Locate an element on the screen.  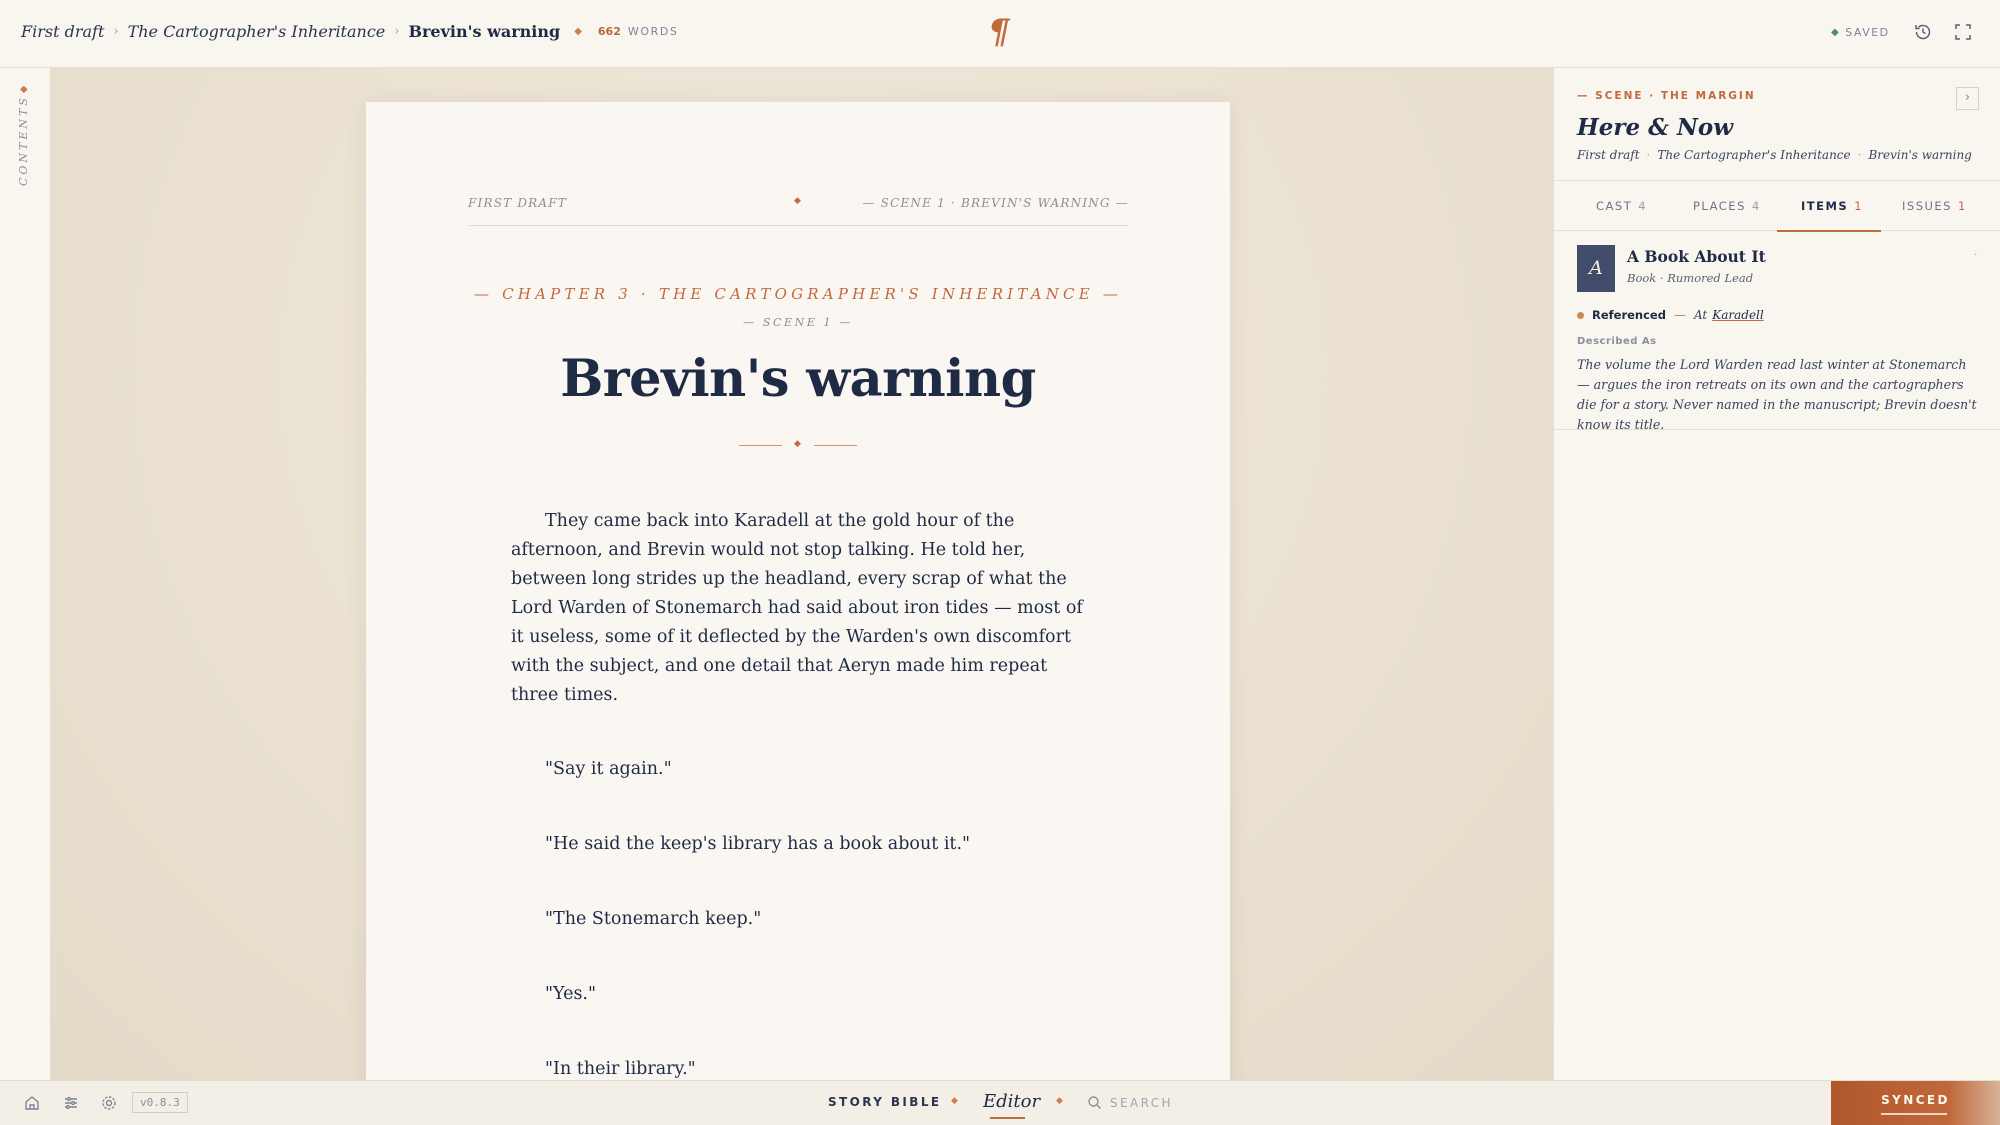
paragraph: "In their library." is located at coordinates (818, 1067).